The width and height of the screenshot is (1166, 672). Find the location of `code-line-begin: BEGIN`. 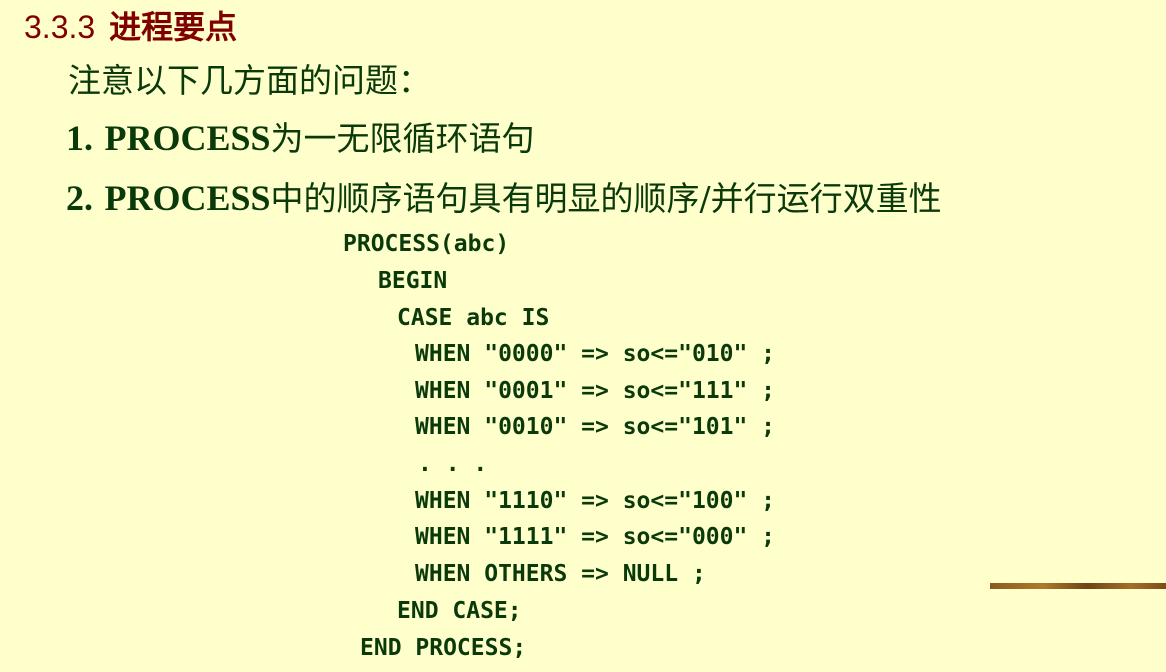

code-line-begin: BEGIN is located at coordinates (413, 281).